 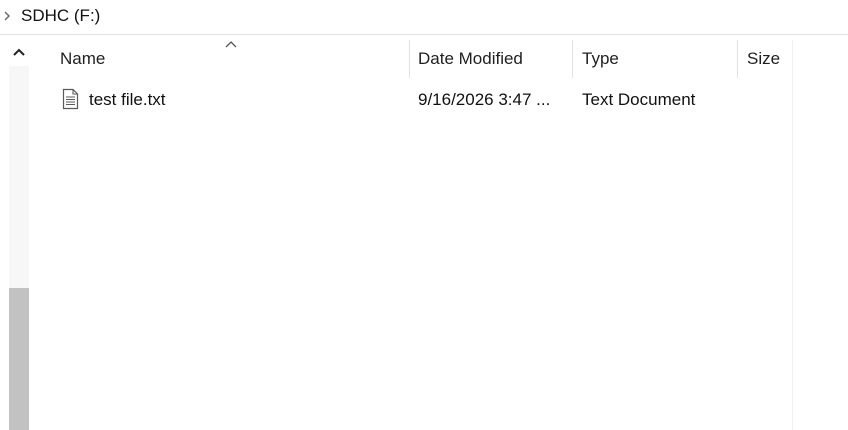 What do you see at coordinates (424, 17) in the screenshot?
I see `address-bar: SDHC (F:)` at bounding box center [424, 17].